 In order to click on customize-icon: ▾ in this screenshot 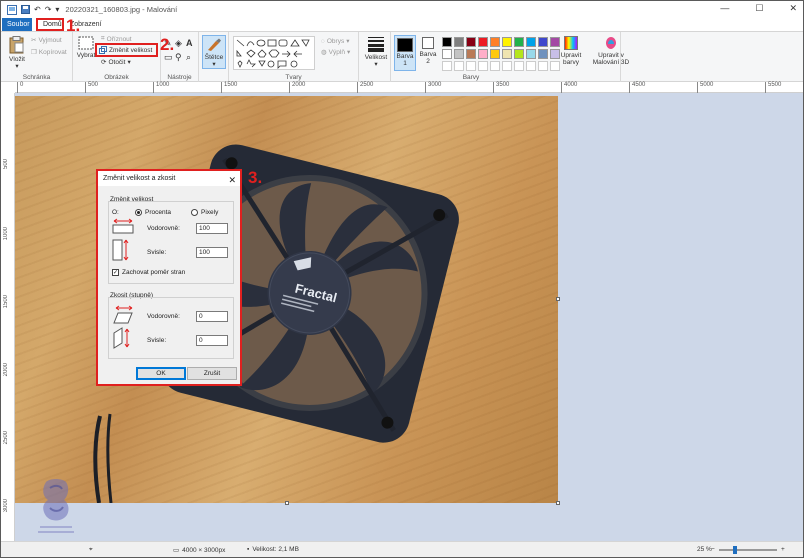, I will do `click(57, 9)`.